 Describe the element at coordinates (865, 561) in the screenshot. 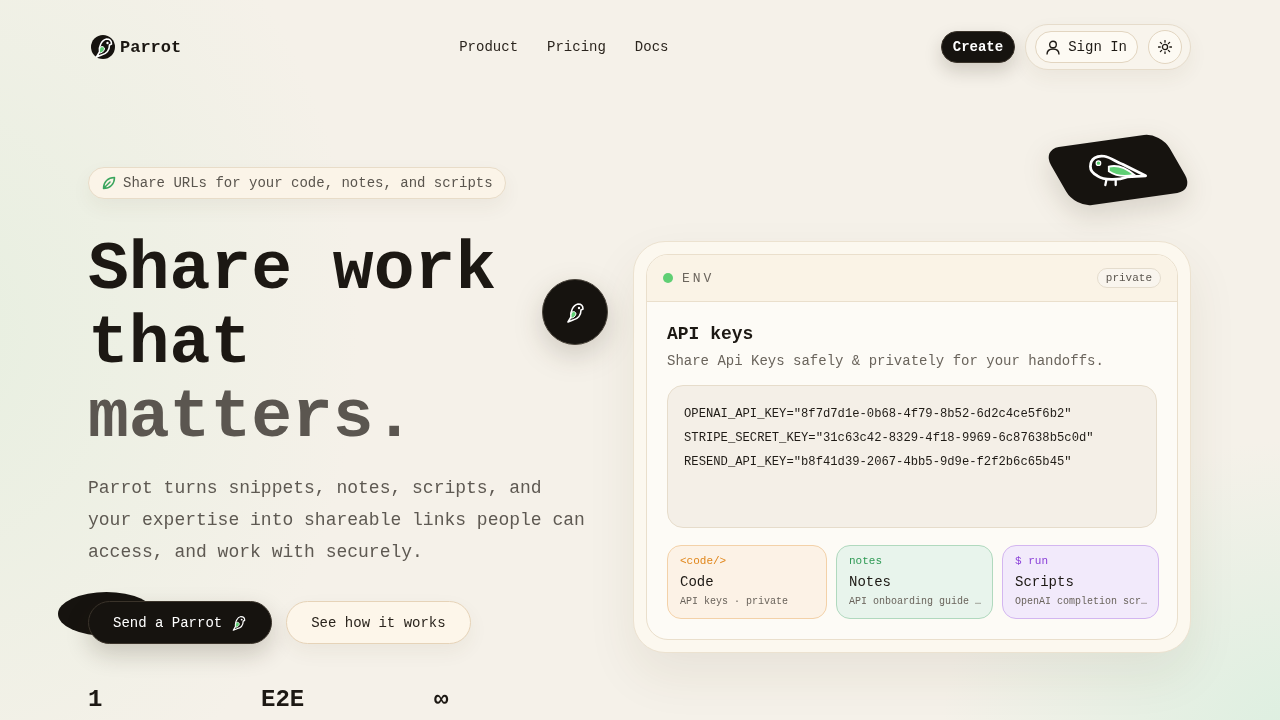

I see `card-tag: notes` at that location.